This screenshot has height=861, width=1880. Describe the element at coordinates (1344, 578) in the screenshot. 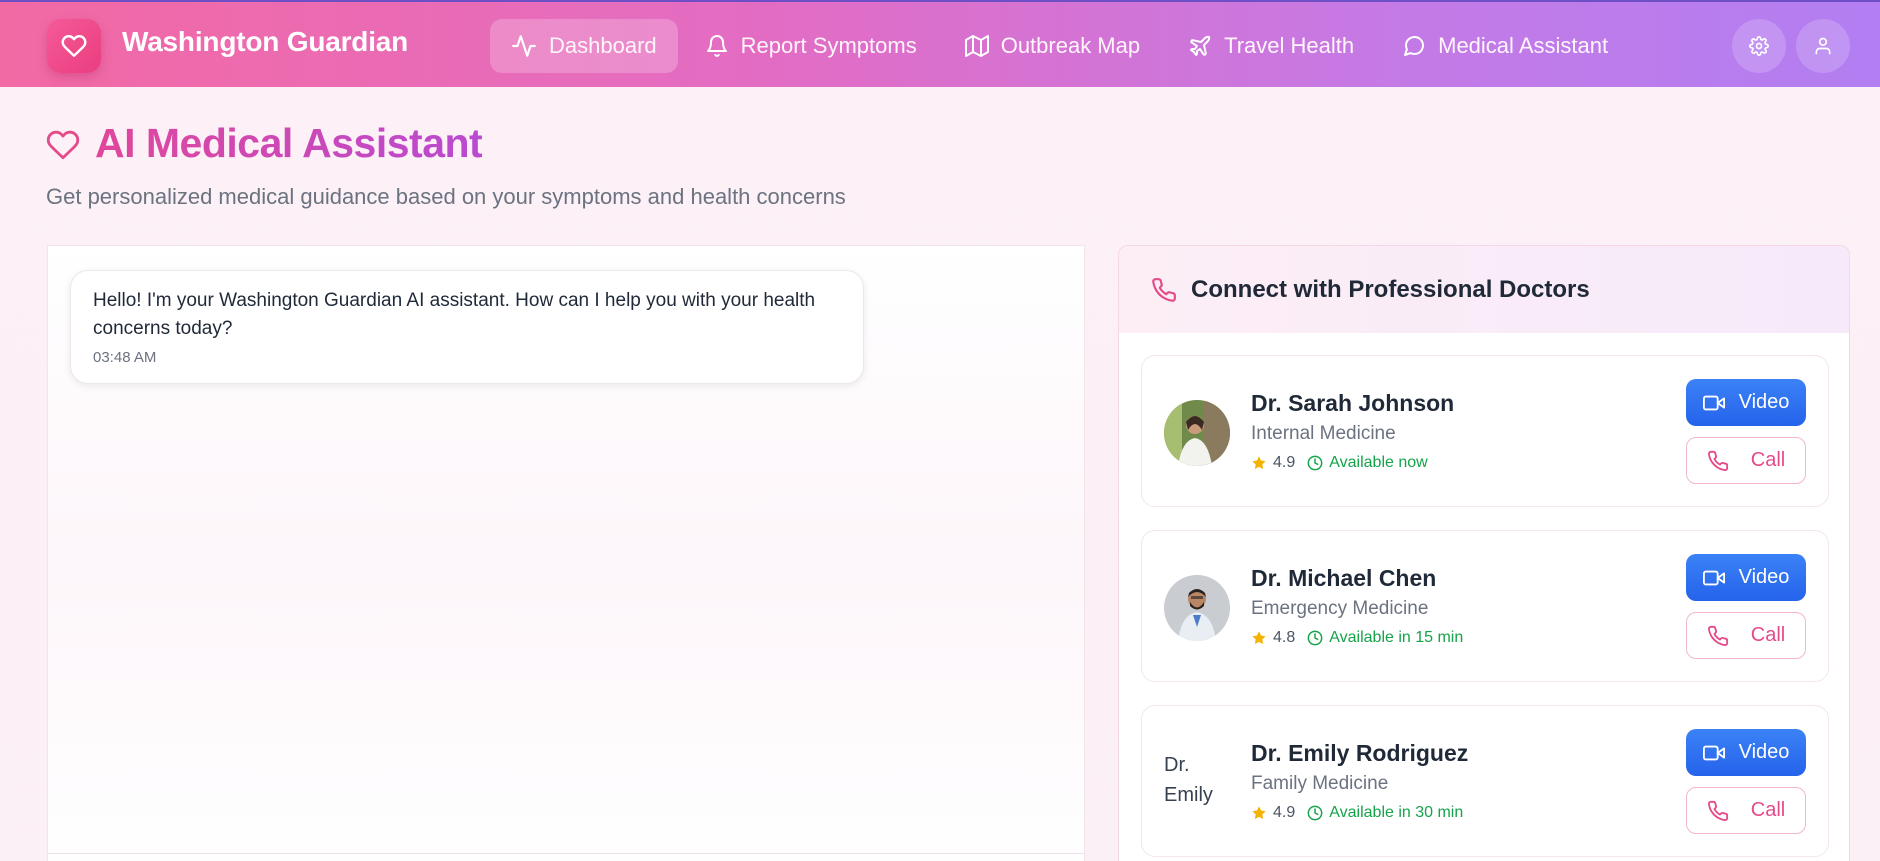

I see `doctor-name: Dr. Michael Chen` at that location.